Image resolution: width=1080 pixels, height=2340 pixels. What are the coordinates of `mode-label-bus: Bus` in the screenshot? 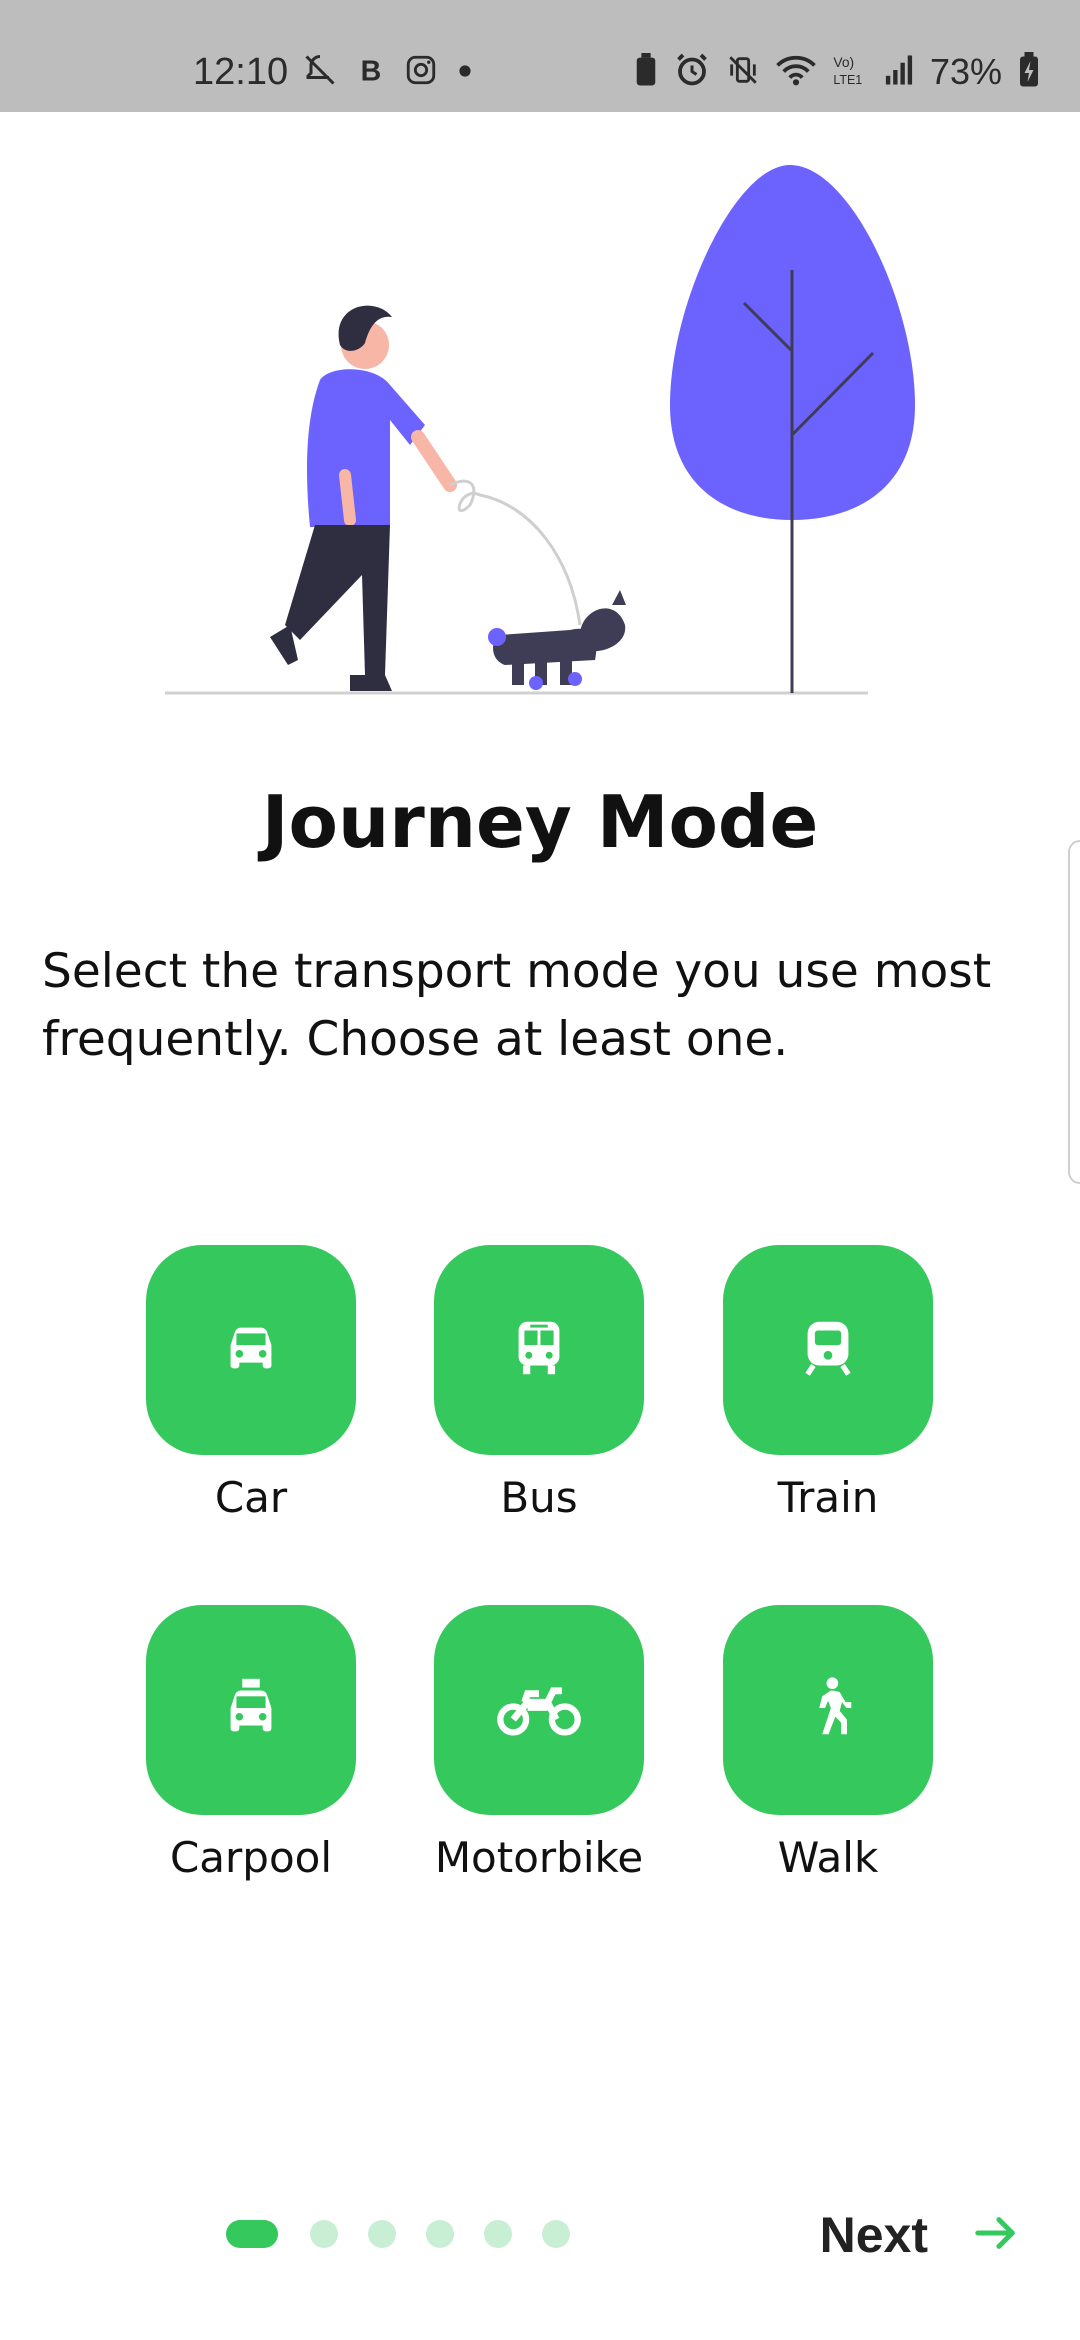 It's located at (539, 1497).